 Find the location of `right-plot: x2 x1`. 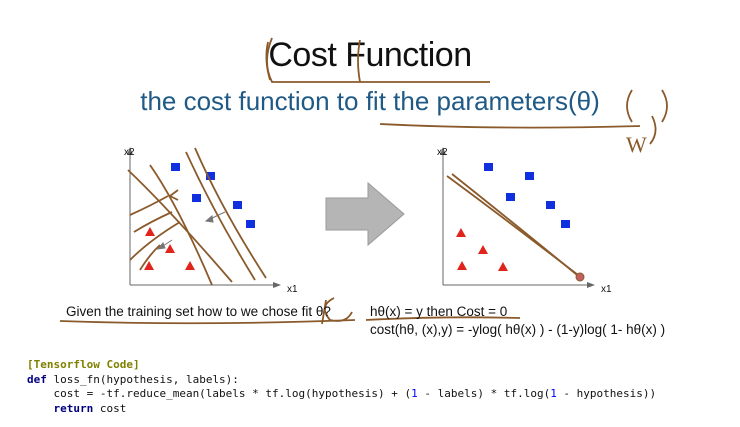

right-plot: x2 x1 is located at coordinates (524, 221).